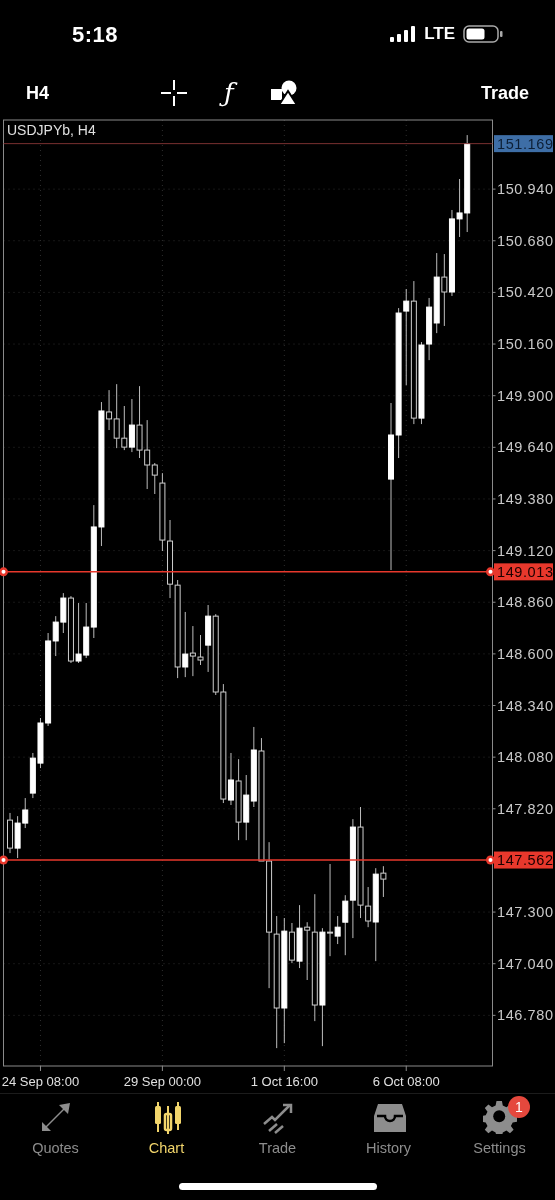 This screenshot has height=1200, width=555. Describe the element at coordinates (229, 93) in the screenshot. I see `indicators-button: ƒ` at that location.